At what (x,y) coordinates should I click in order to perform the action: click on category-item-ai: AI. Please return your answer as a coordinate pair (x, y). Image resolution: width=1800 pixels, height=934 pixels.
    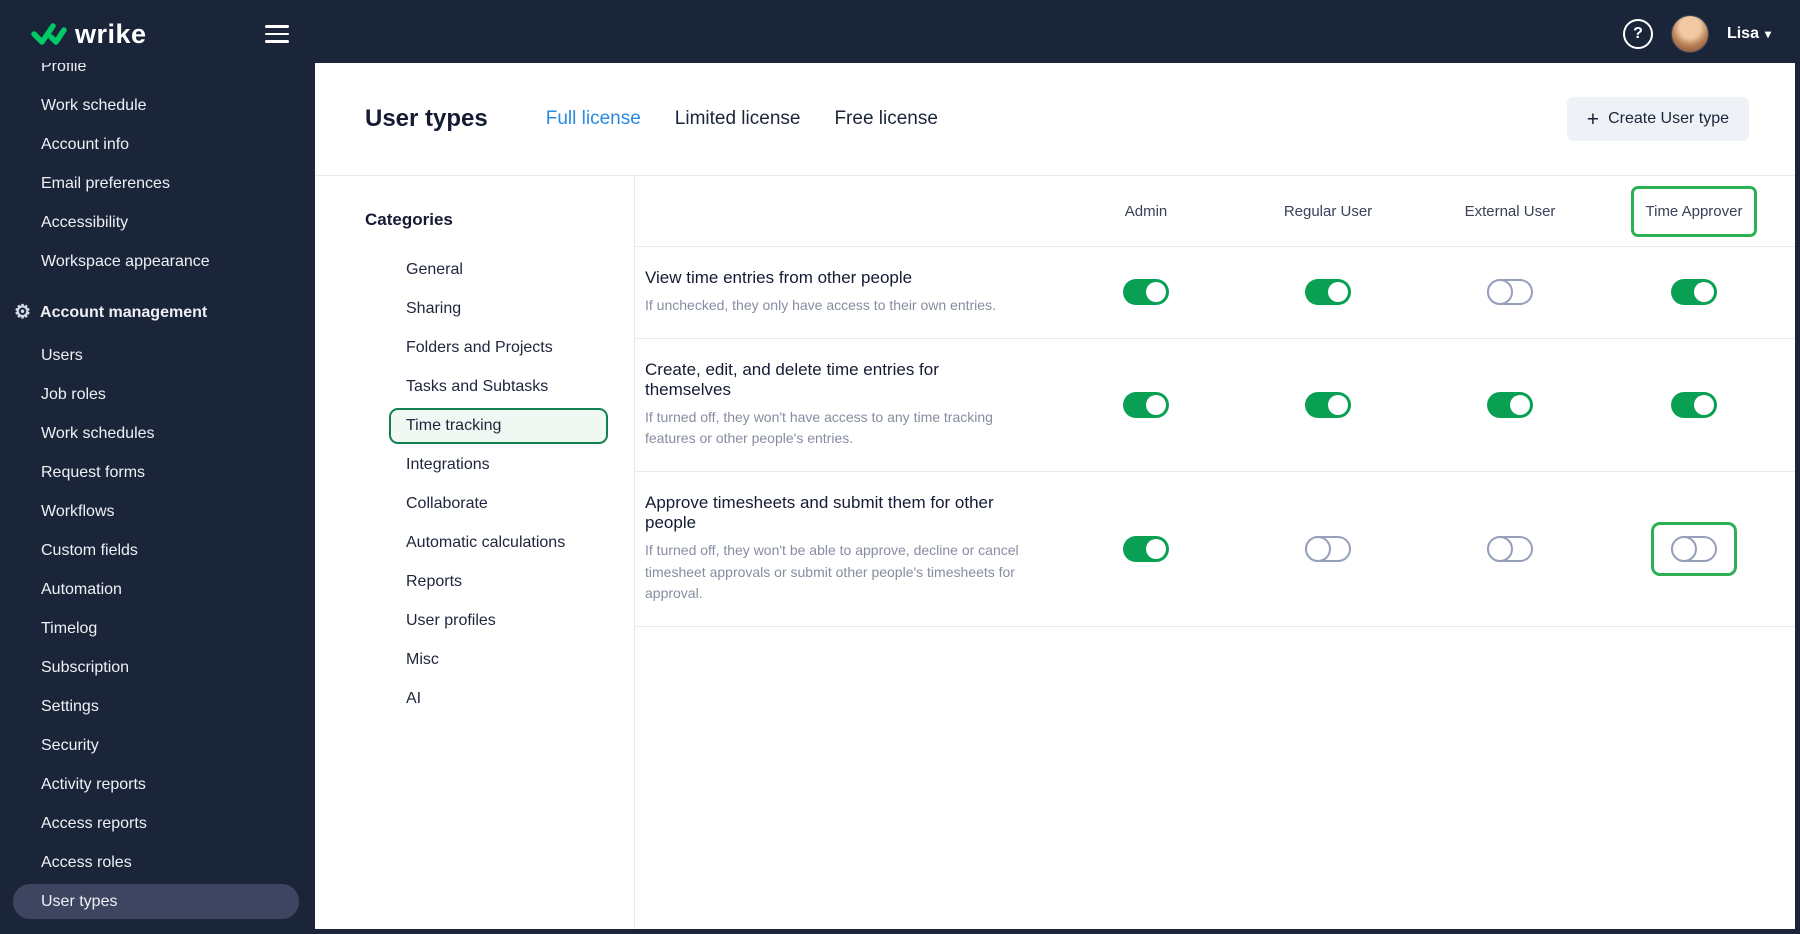
    Looking at the image, I should click on (498, 699).